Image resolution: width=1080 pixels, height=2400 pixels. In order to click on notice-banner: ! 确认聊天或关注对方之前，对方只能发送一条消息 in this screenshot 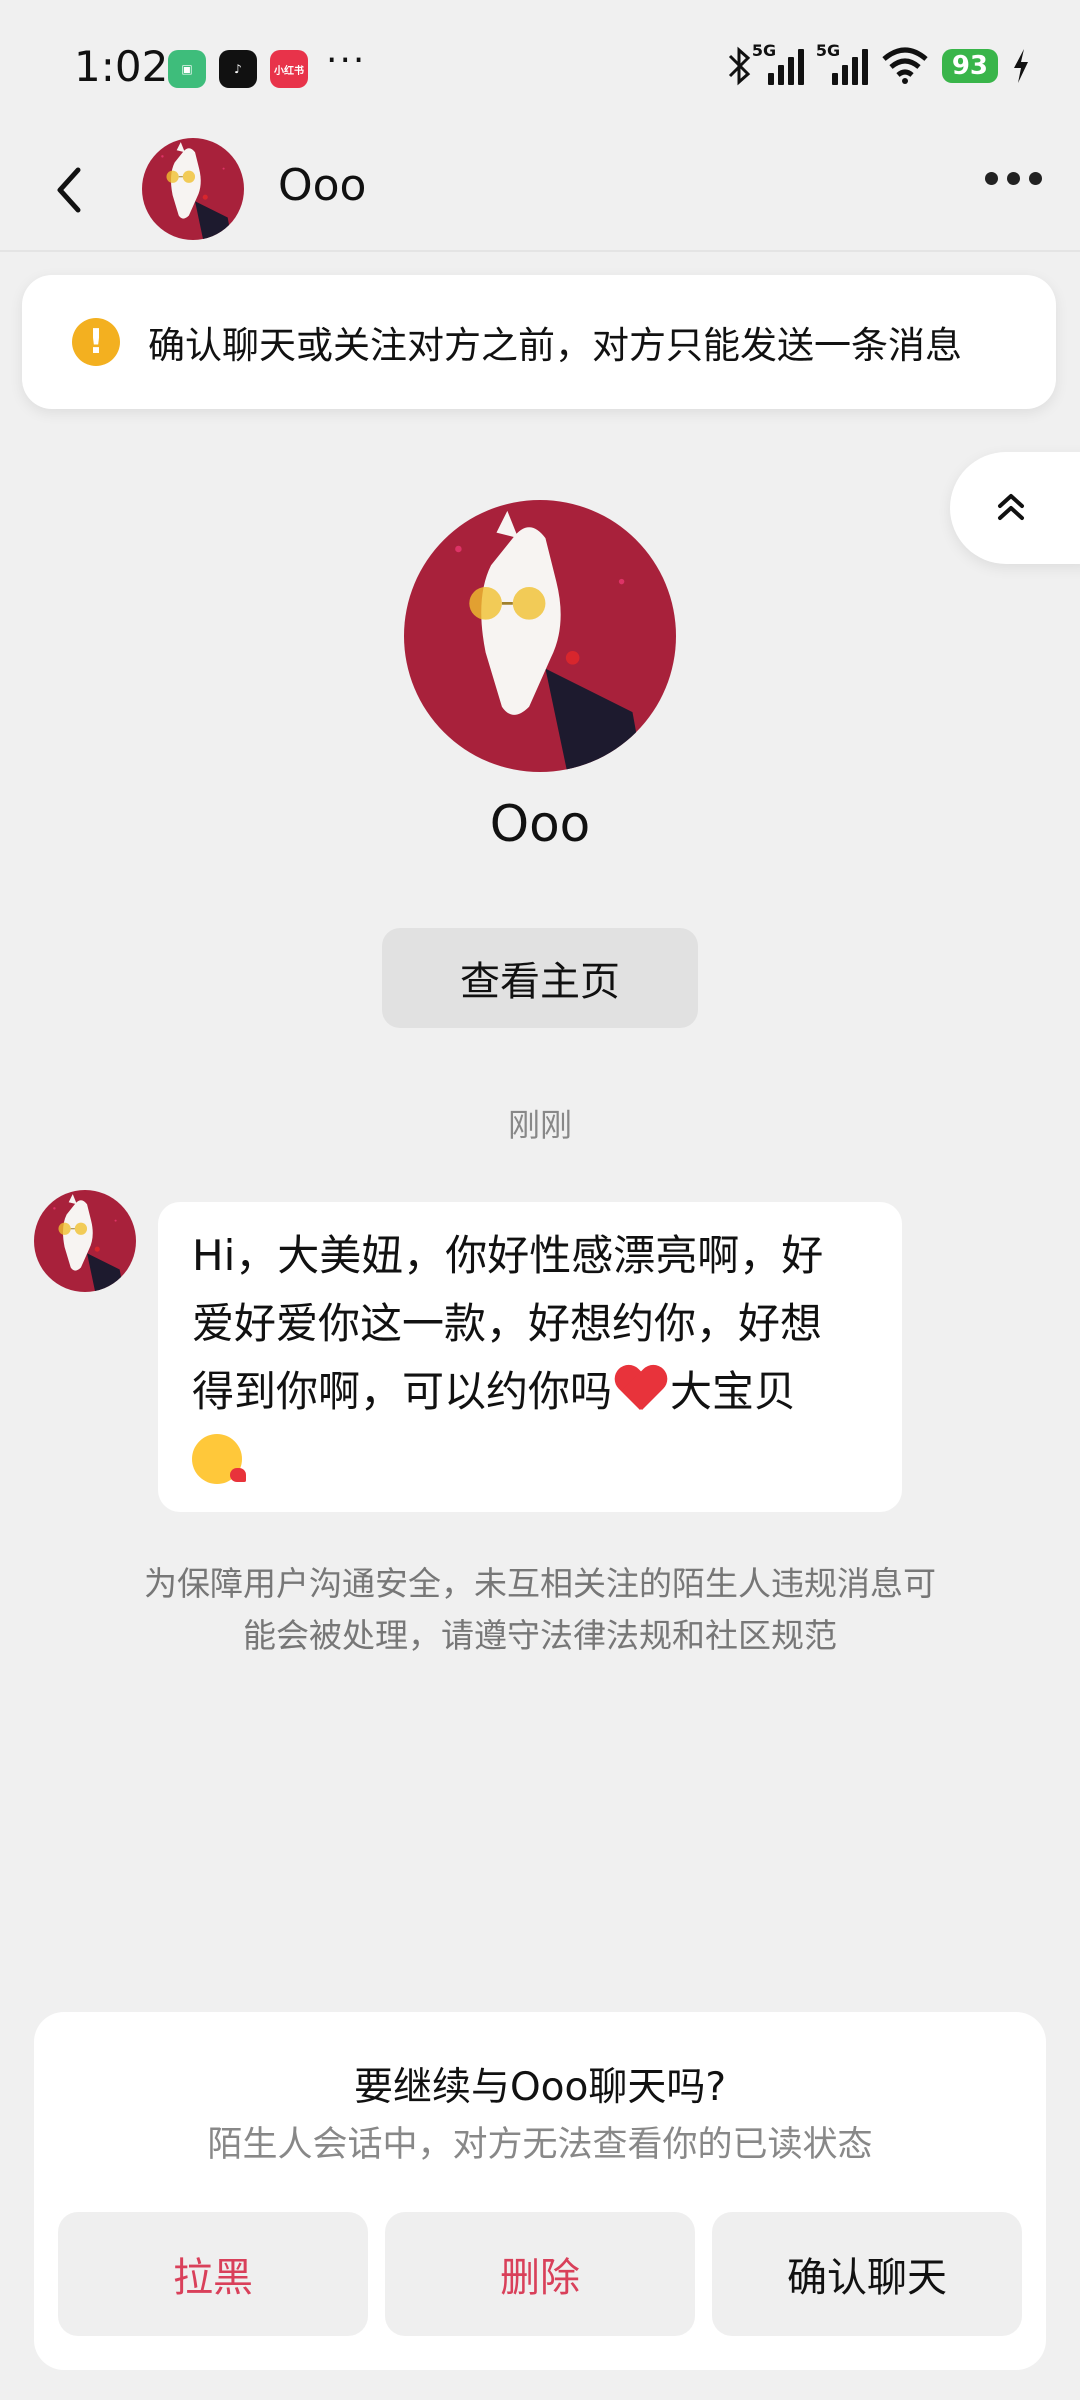, I will do `click(539, 342)`.